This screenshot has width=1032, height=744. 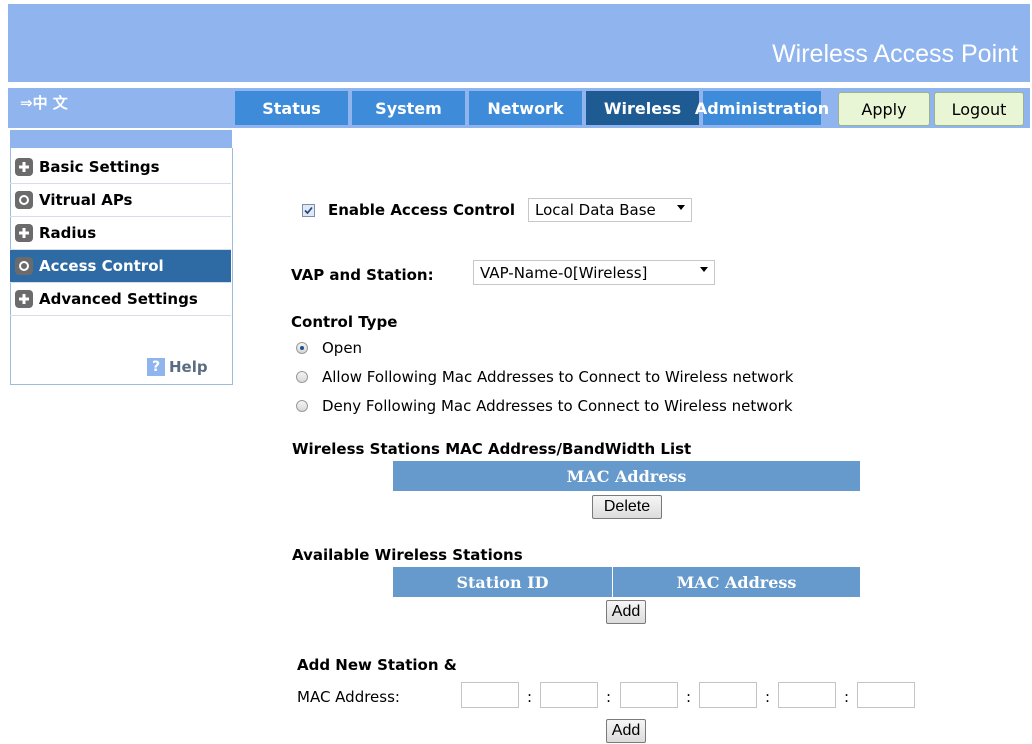 What do you see at coordinates (86, 200) in the screenshot?
I see `sidebar-item-label: Vitrual APs` at bounding box center [86, 200].